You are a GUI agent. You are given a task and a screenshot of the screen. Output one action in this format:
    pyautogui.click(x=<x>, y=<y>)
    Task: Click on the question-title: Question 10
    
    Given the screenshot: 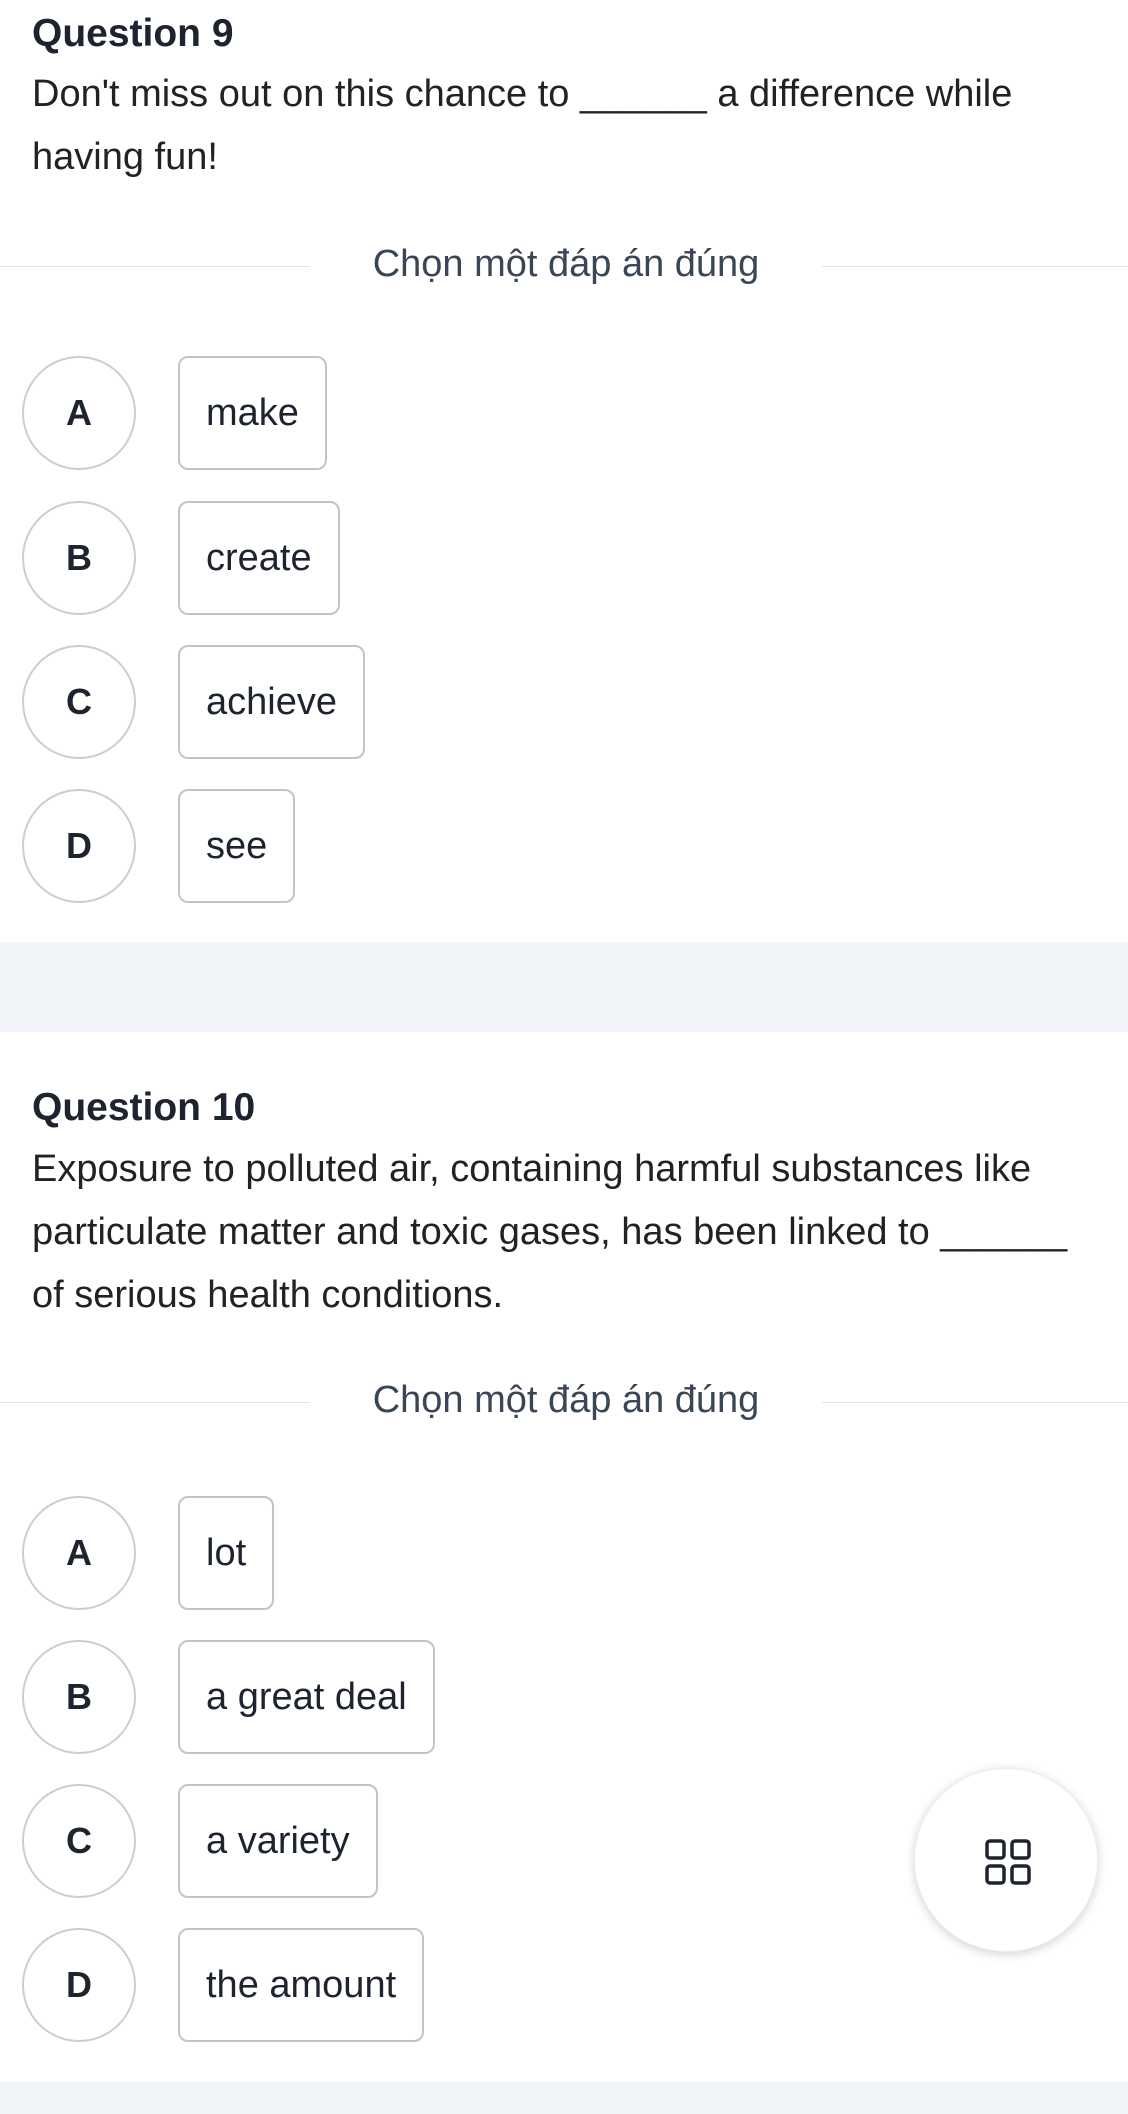 What is the action you would take?
    pyautogui.click(x=144, y=1107)
    